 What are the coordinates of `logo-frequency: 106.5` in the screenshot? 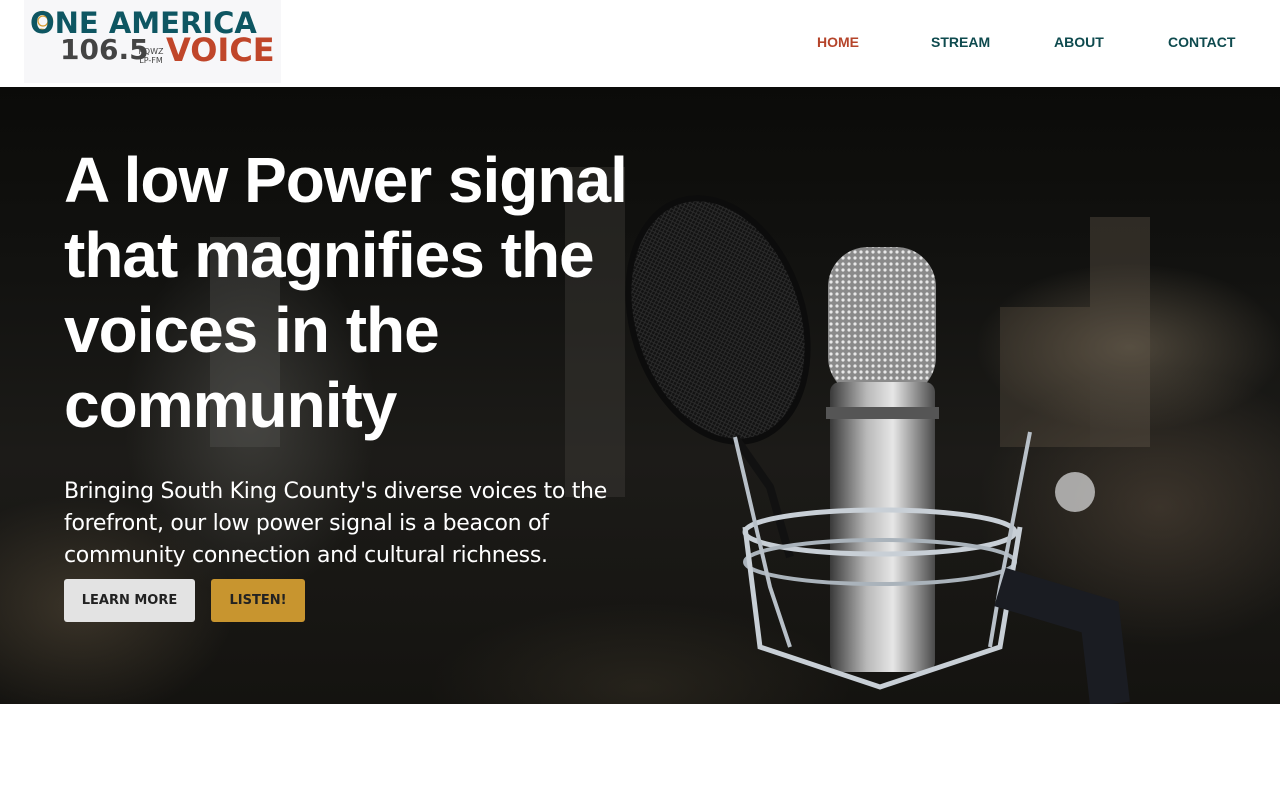 It's located at (104, 49).